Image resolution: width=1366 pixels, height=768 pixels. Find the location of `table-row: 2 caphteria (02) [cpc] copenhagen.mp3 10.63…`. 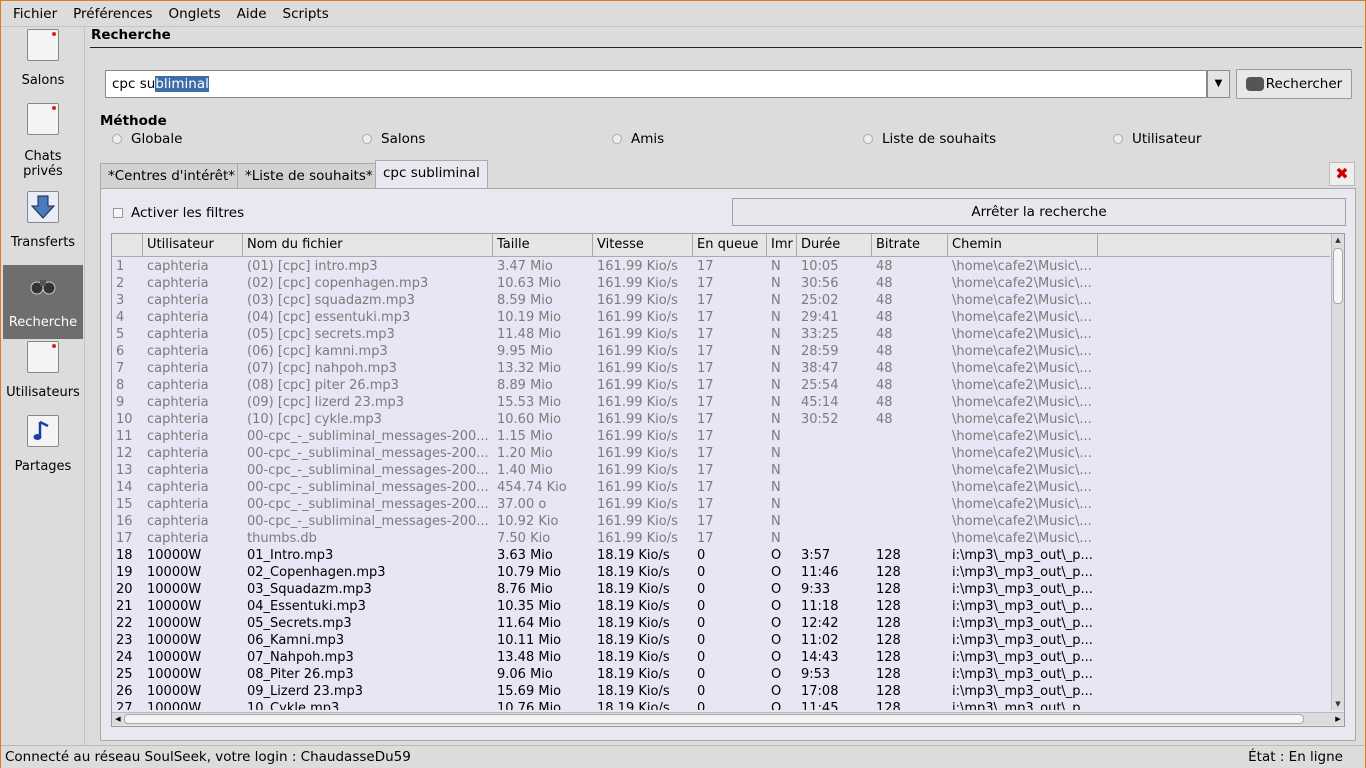

table-row: 2 caphteria (02) [cpc] copenhagen.mp3 10.63… is located at coordinates (721, 283).